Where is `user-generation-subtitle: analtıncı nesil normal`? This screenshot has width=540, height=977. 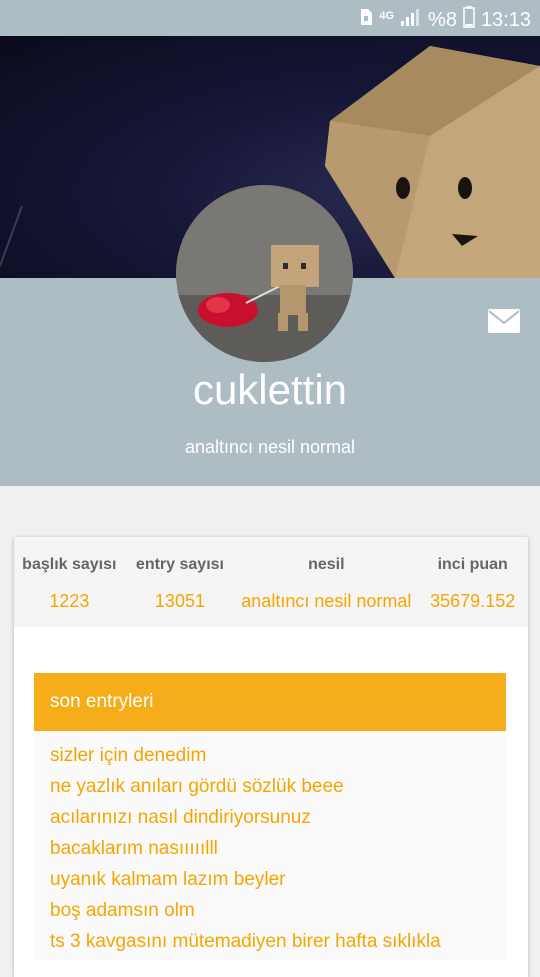
user-generation-subtitle: analtıncı nesil normal is located at coordinates (270, 447).